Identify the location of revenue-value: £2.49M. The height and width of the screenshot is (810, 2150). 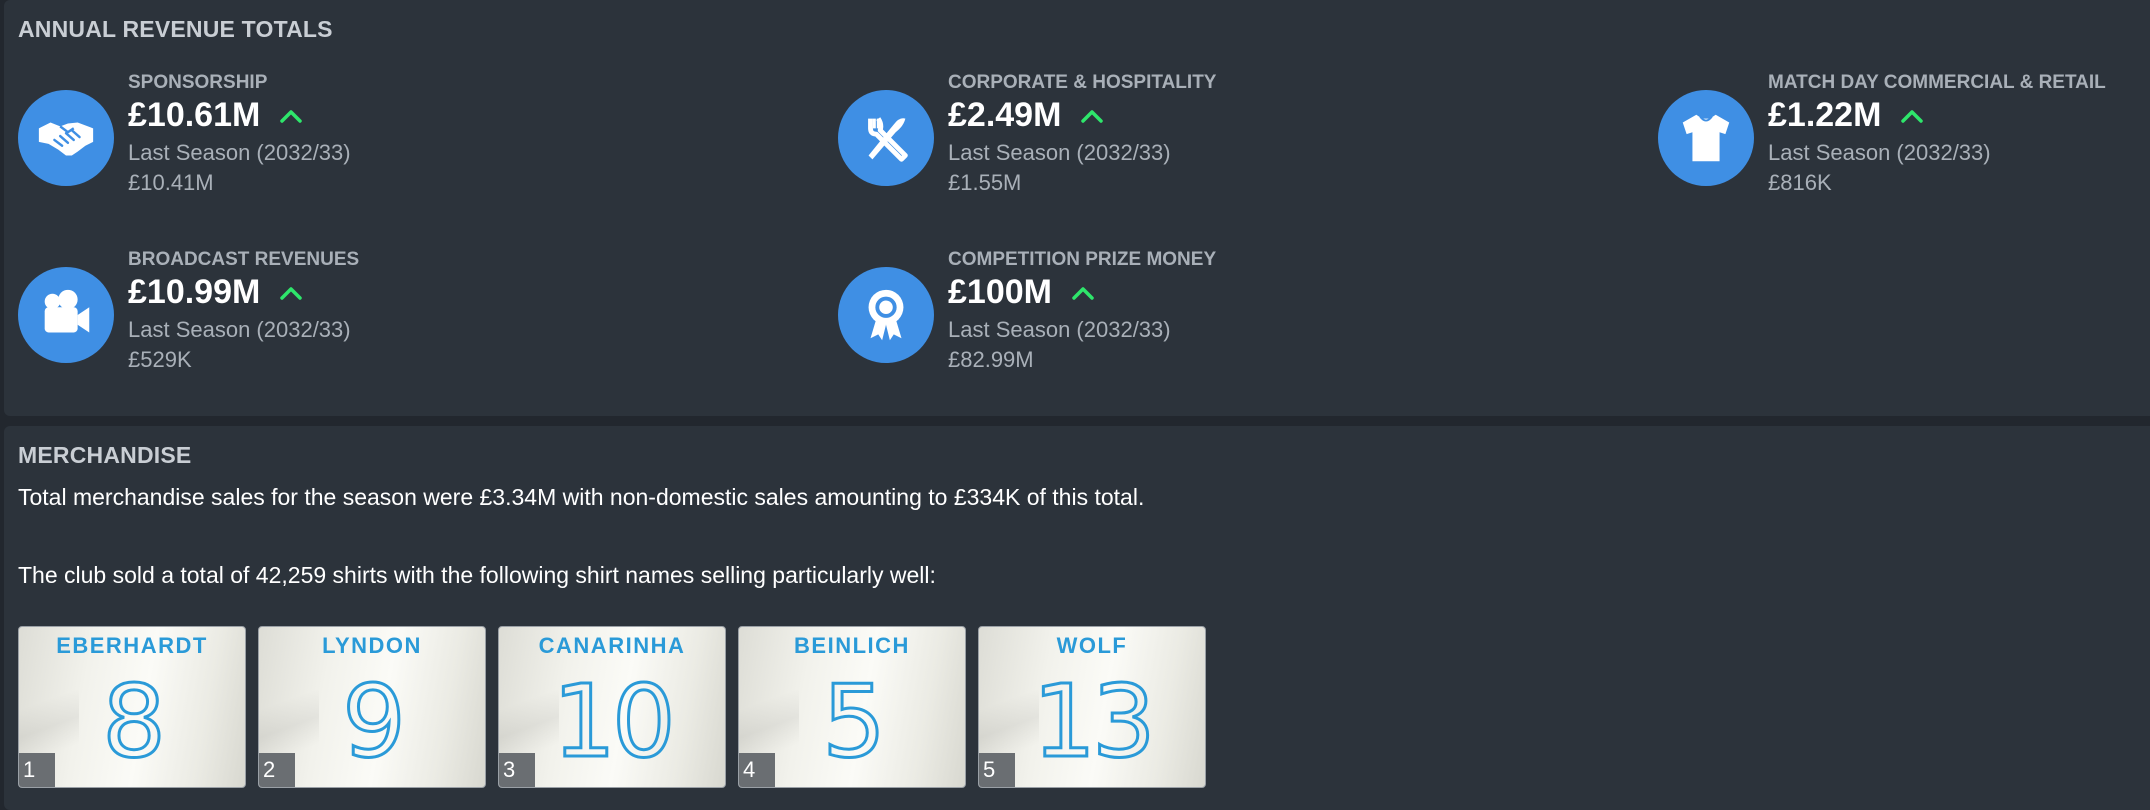
(1026, 115).